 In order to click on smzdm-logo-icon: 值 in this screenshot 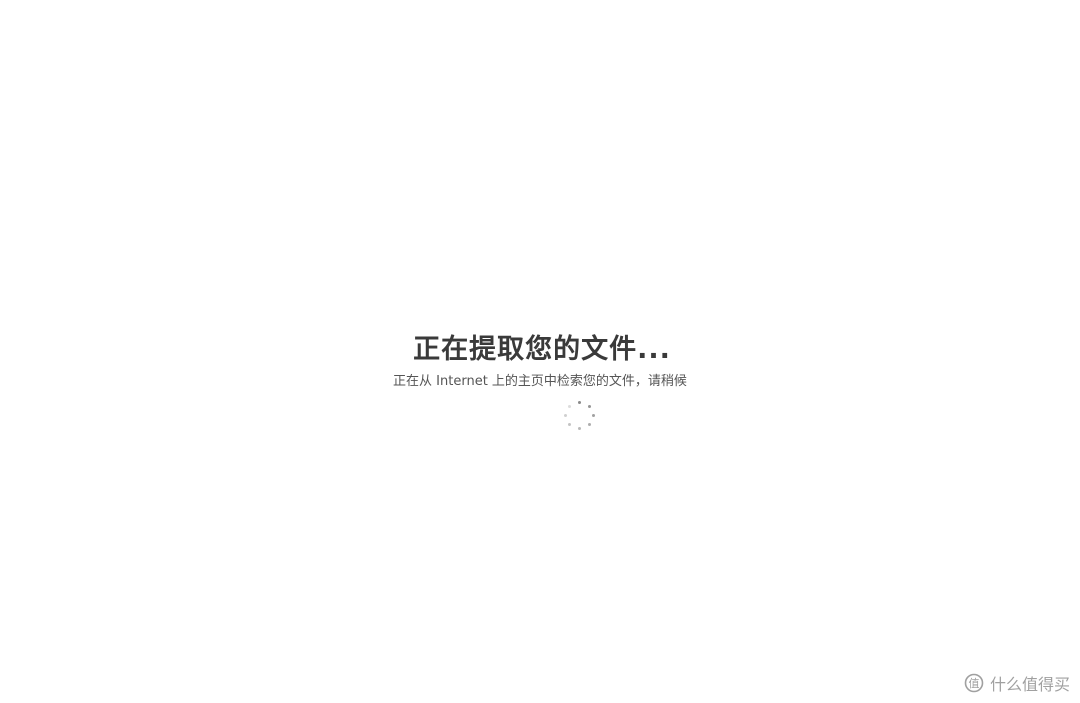, I will do `click(974, 683)`.